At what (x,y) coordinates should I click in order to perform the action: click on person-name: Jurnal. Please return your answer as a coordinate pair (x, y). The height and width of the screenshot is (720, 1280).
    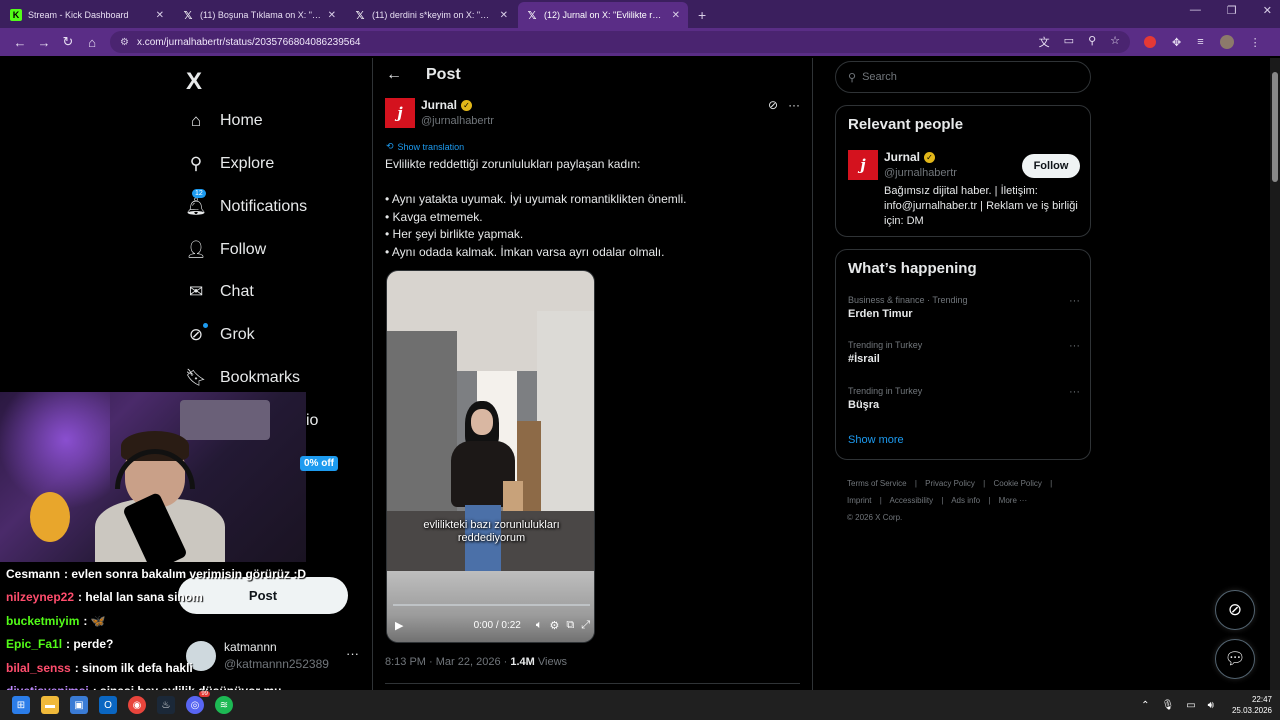
    Looking at the image, I should click on (902, 157).